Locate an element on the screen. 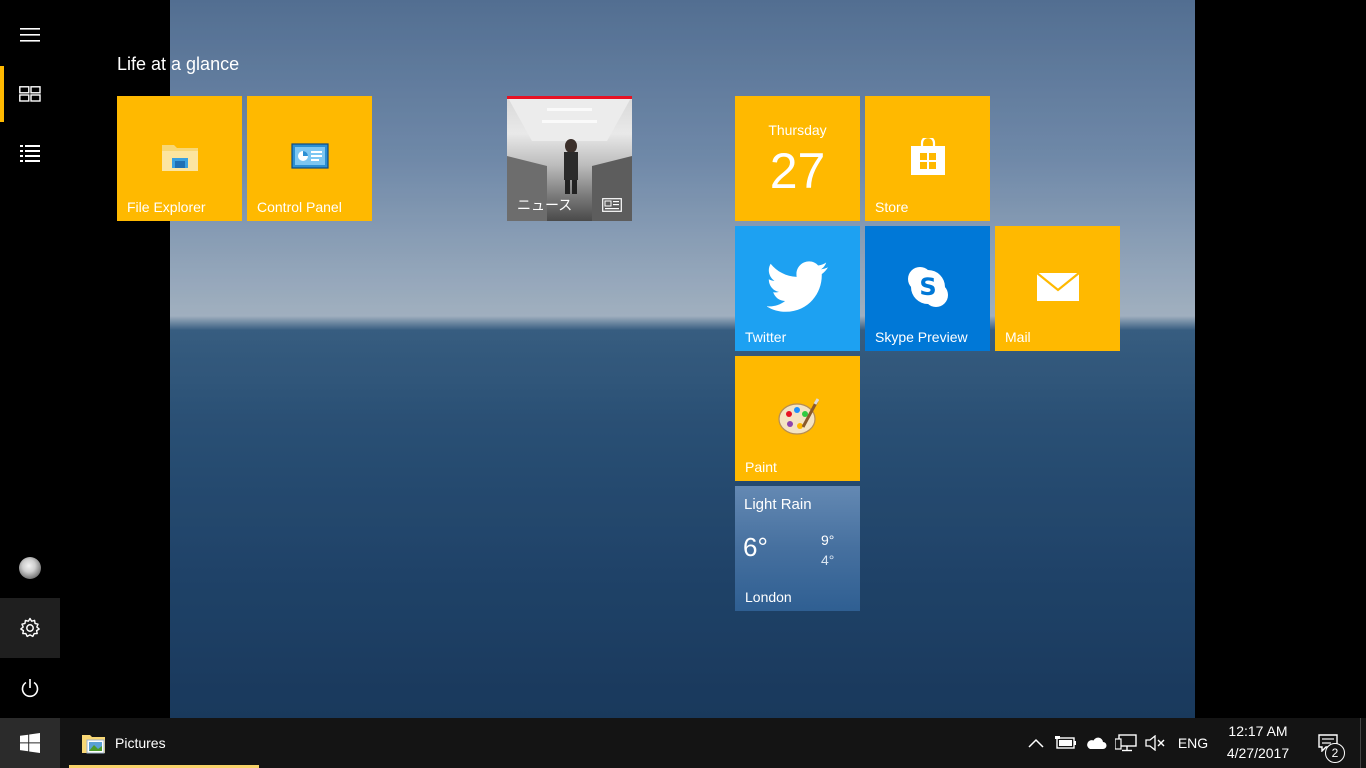 The height and width of the screenshot is (768, 1366). show-hidden-icons-button is located at coordinates (1036, 743).